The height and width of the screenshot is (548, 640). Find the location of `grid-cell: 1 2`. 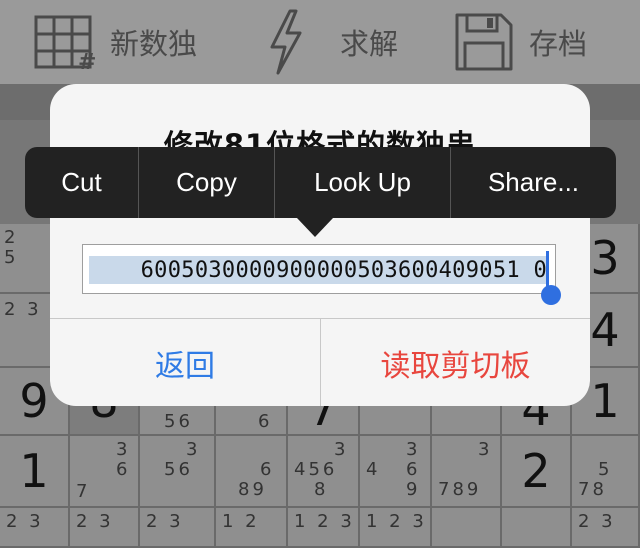

grid-cell: 1 2 is located at coordinates (252, 528).